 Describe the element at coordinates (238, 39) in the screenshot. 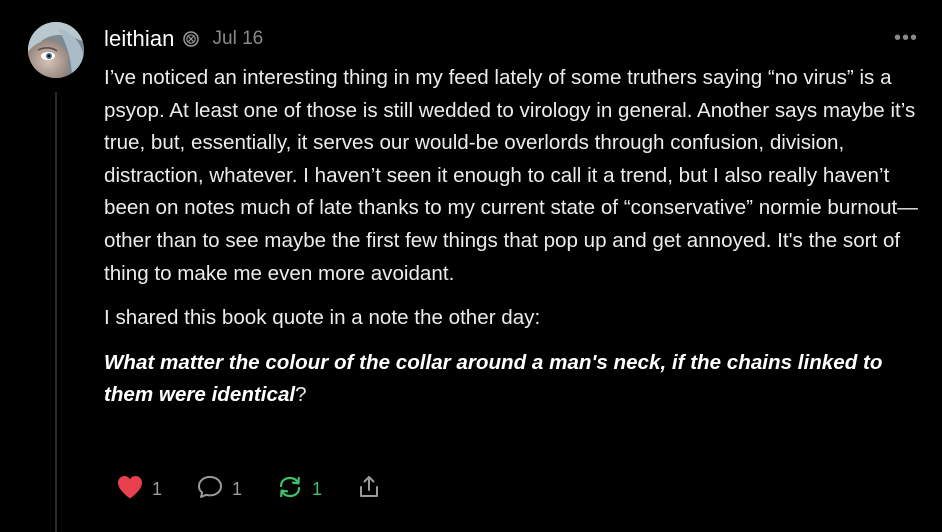

I see `note-date: Jul 16` at that location.